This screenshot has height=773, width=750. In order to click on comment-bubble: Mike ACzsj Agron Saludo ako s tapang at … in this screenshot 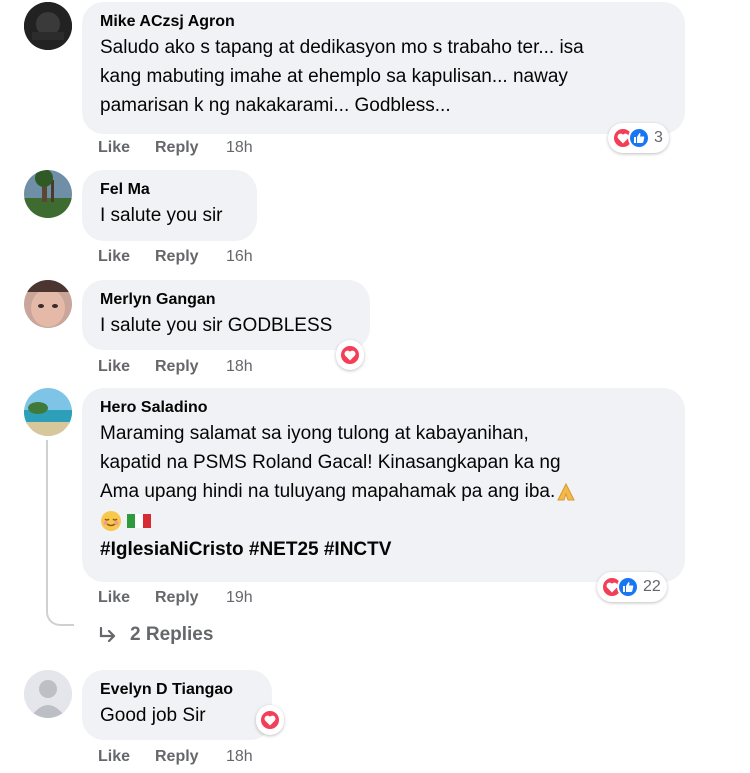, I will do `click(383, 68)`.